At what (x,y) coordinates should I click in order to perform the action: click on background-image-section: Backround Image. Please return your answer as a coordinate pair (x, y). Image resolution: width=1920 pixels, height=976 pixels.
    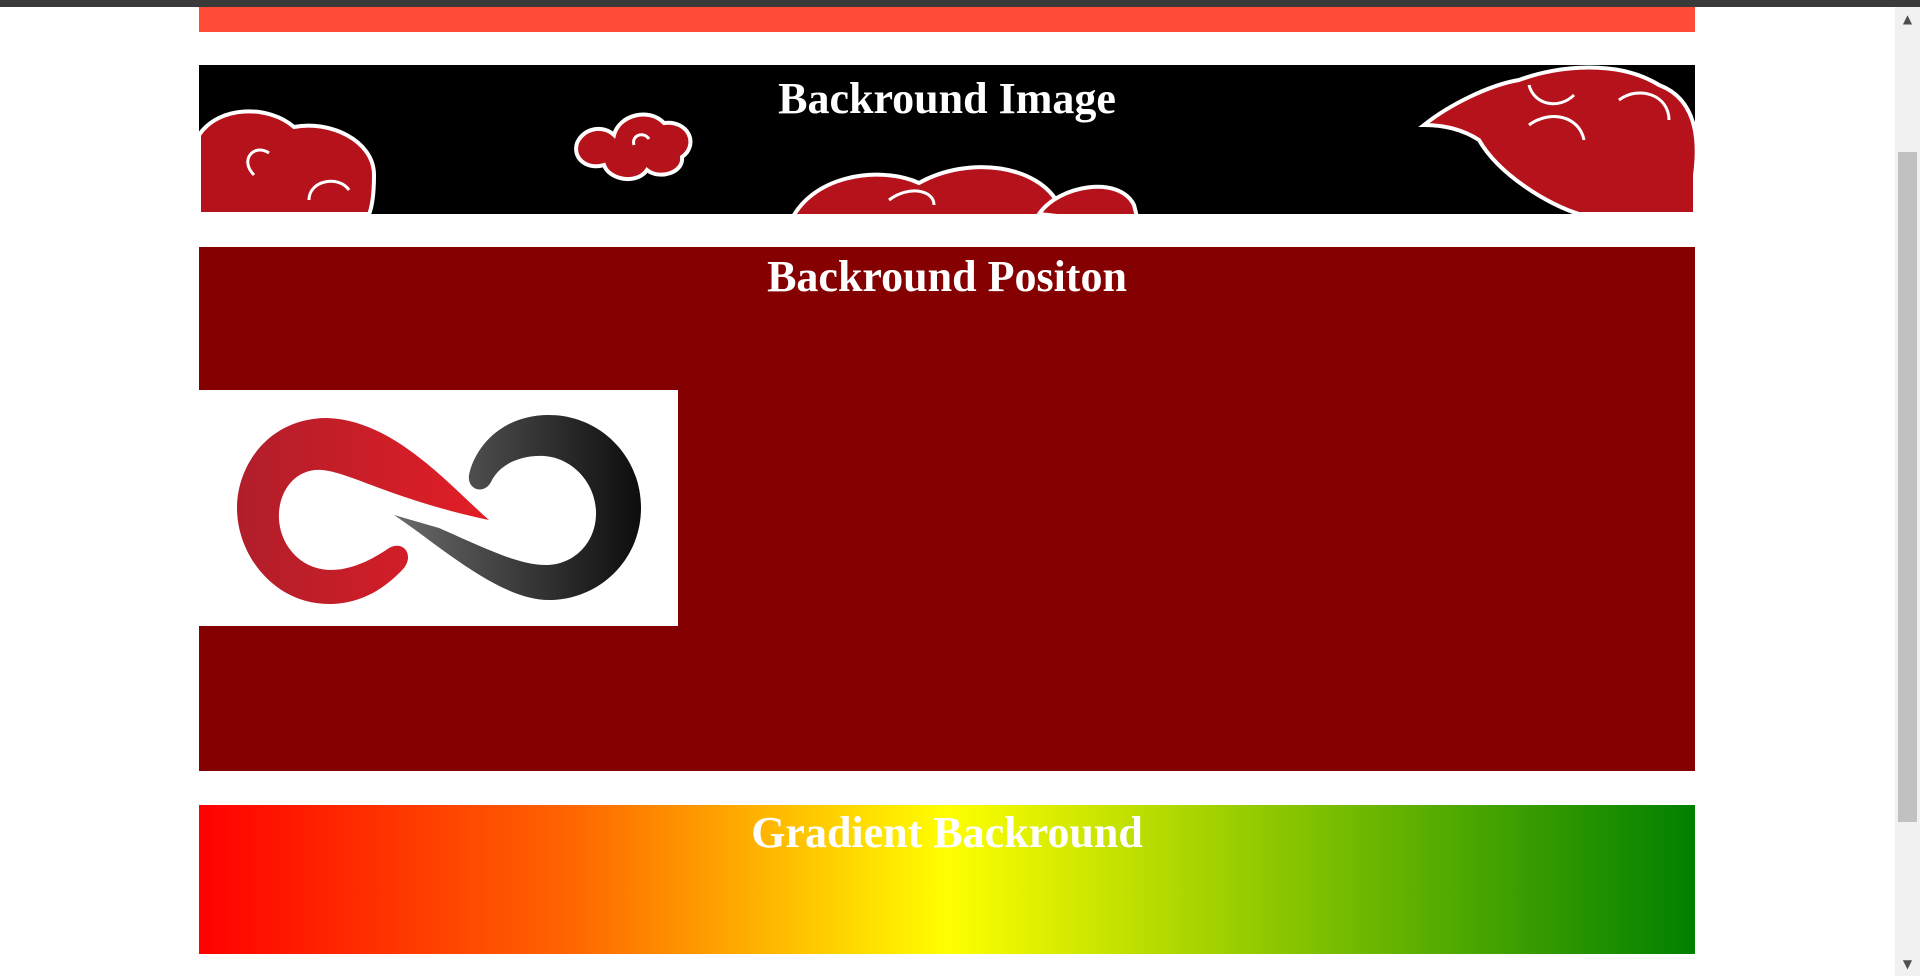
    Looking at the image, I should click on (947, 139).